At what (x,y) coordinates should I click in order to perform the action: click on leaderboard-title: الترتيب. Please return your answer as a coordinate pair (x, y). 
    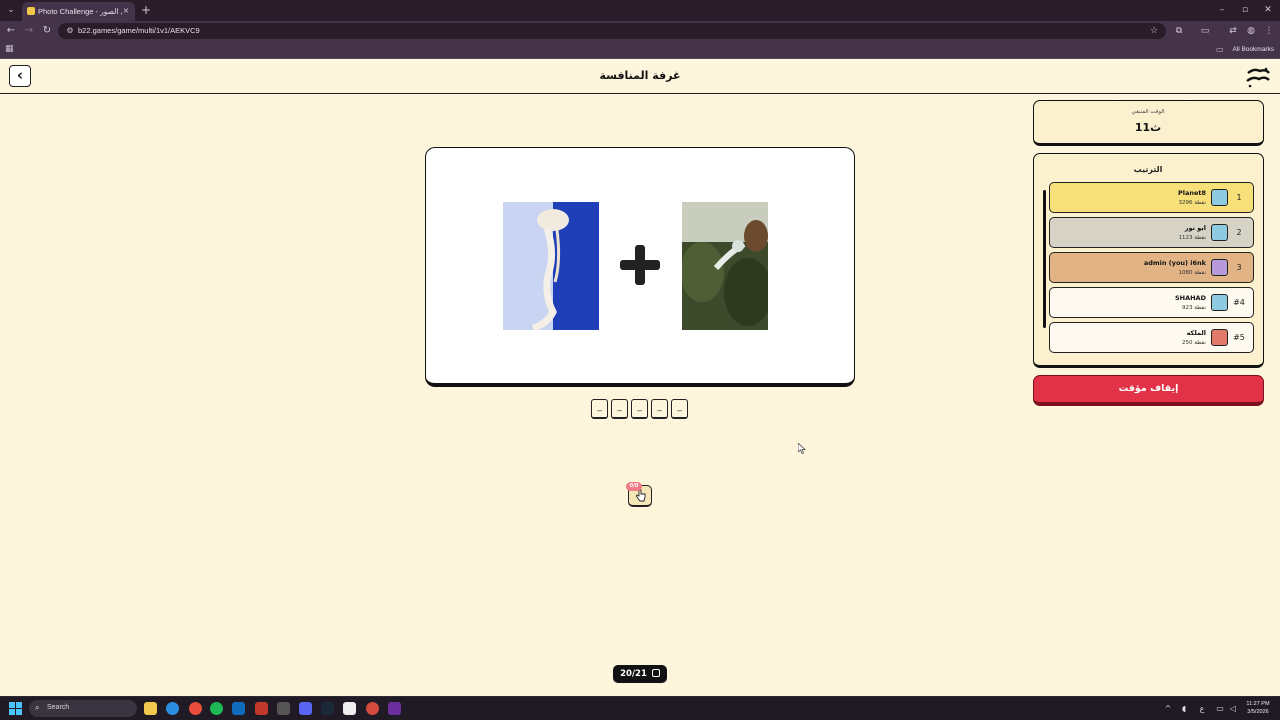
    Looking at the image, I should click on (1148, 169).